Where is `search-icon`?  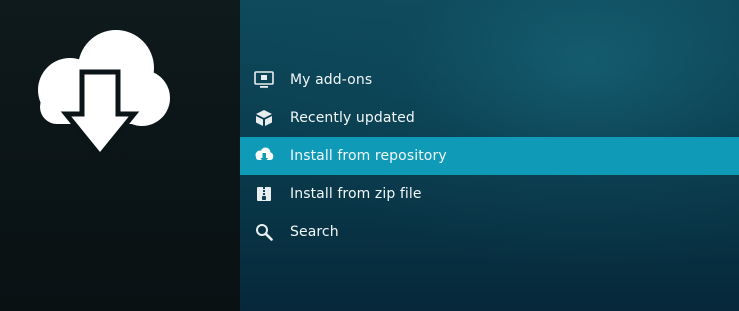
search-icon is located at coordinates (264, 232).